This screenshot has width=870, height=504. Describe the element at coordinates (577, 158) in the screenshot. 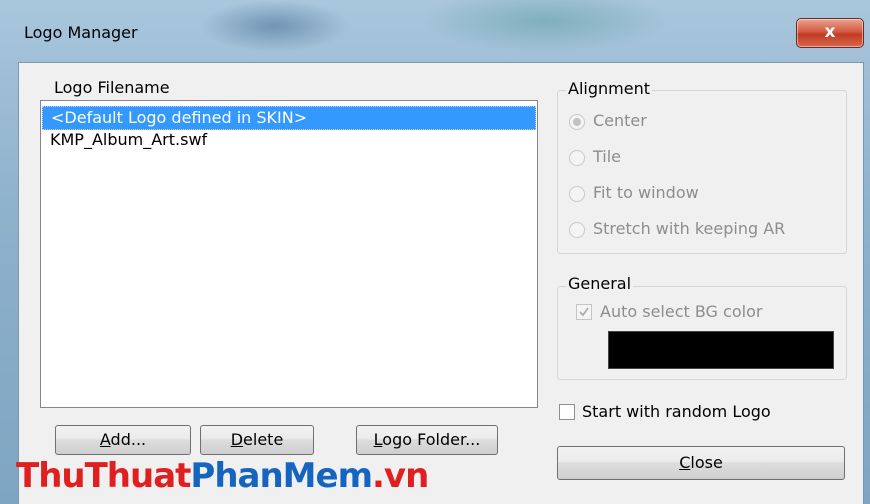

I see `radio-tile` at that location.